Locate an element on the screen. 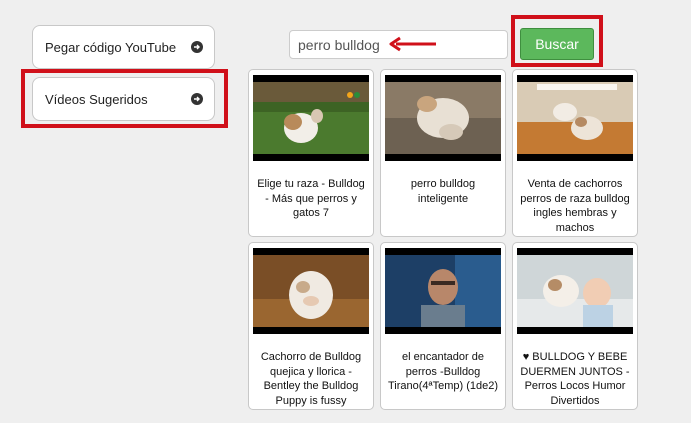 Image resolution: width=691 pixels, height=423 pixels. red-arrow-annotation is located at coordinates (412, 44).